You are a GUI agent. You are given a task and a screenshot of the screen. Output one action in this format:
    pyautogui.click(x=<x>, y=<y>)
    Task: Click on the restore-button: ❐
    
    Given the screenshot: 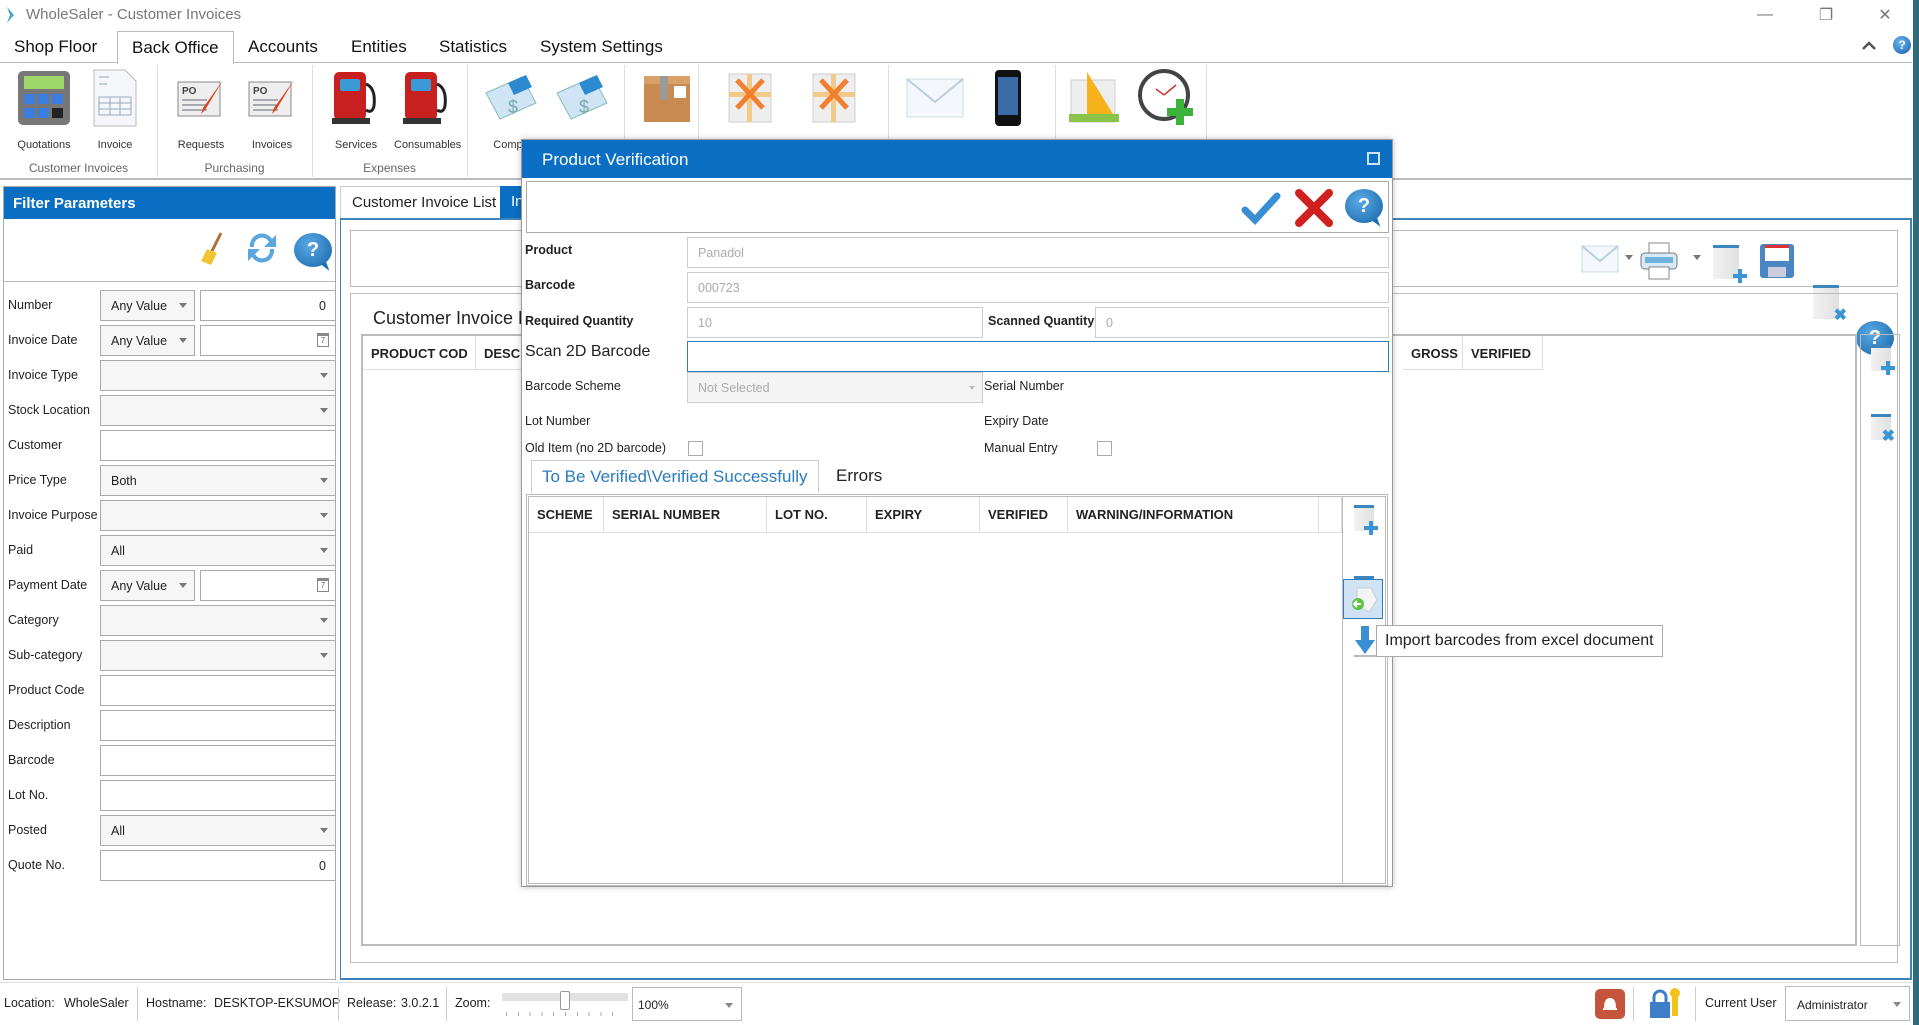 What is the action you would take?
    pyautogui.click(x=1826, y=15)
    